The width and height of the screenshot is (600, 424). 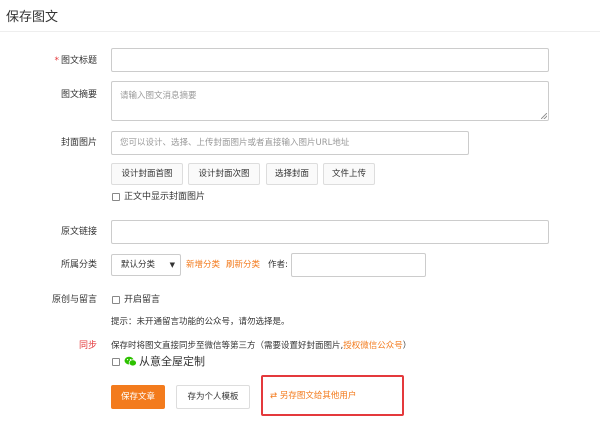 What do you see at coordinates (87, 346) in the screenshot?
I see `sync-label: 同步` at bounding box center [87, 346].